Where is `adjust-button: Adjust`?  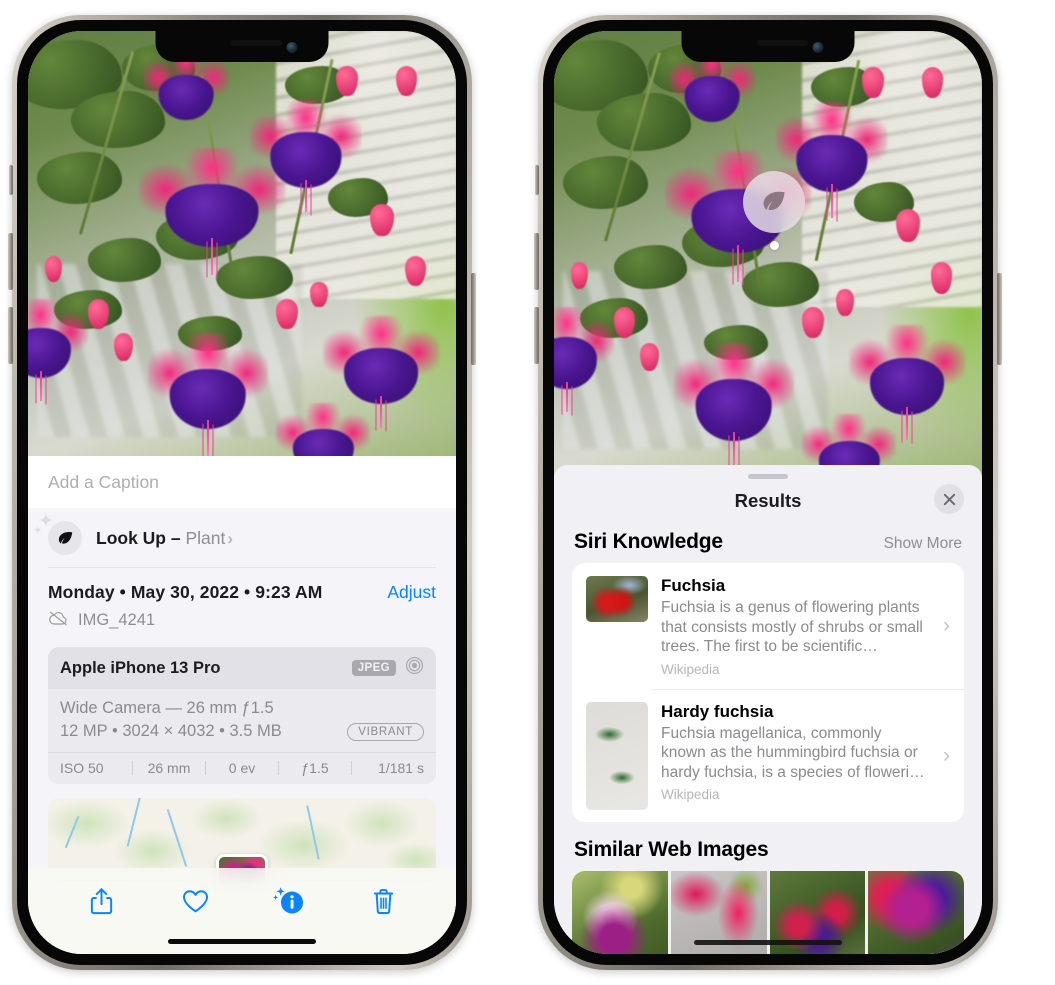 adjust-button: Adjust is located at coordinates (411, 592).